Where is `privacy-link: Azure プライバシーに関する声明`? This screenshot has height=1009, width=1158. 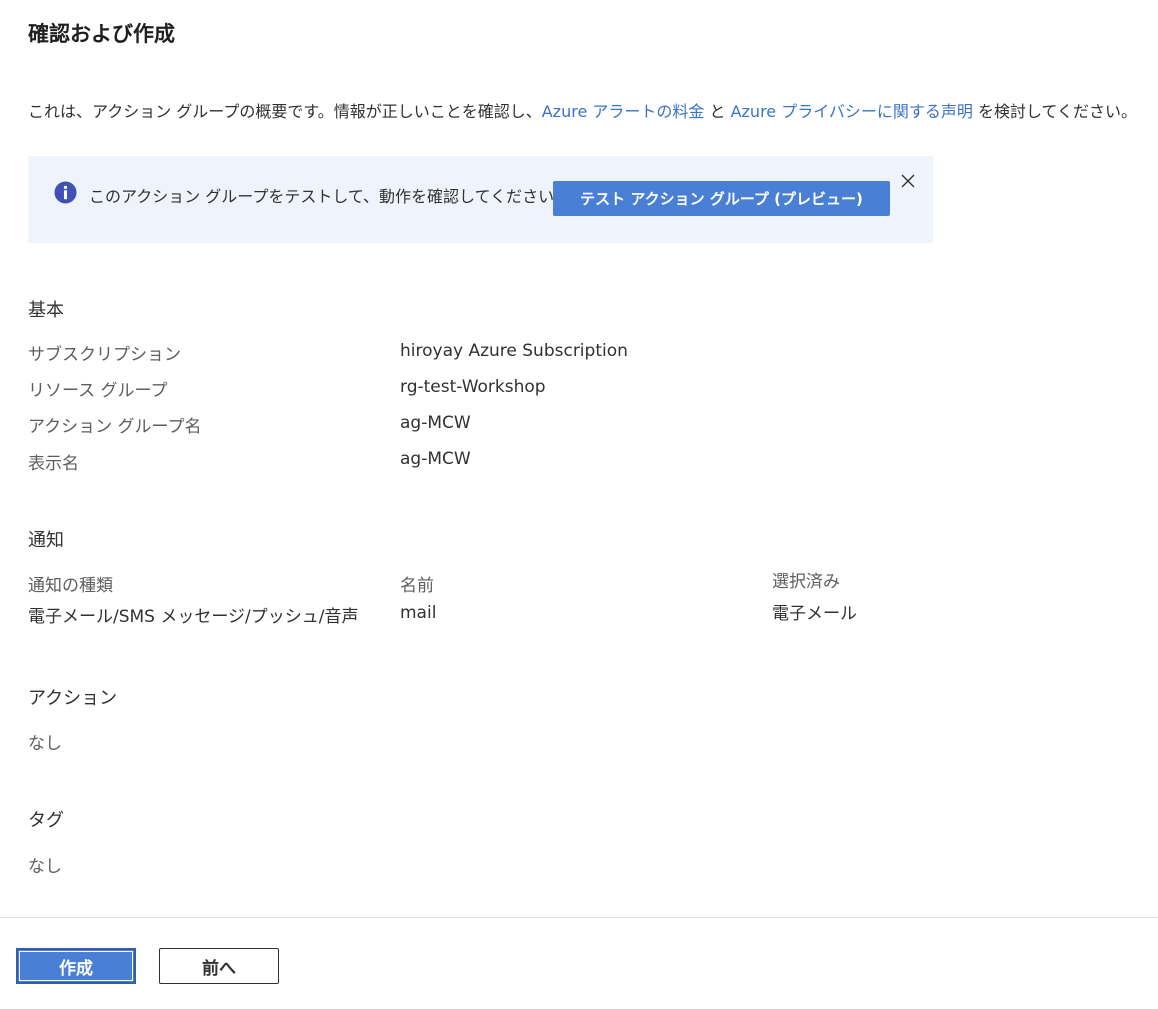
privacy-link: Azure プライバシーに関する声明 is located at coordinates (852, 111).